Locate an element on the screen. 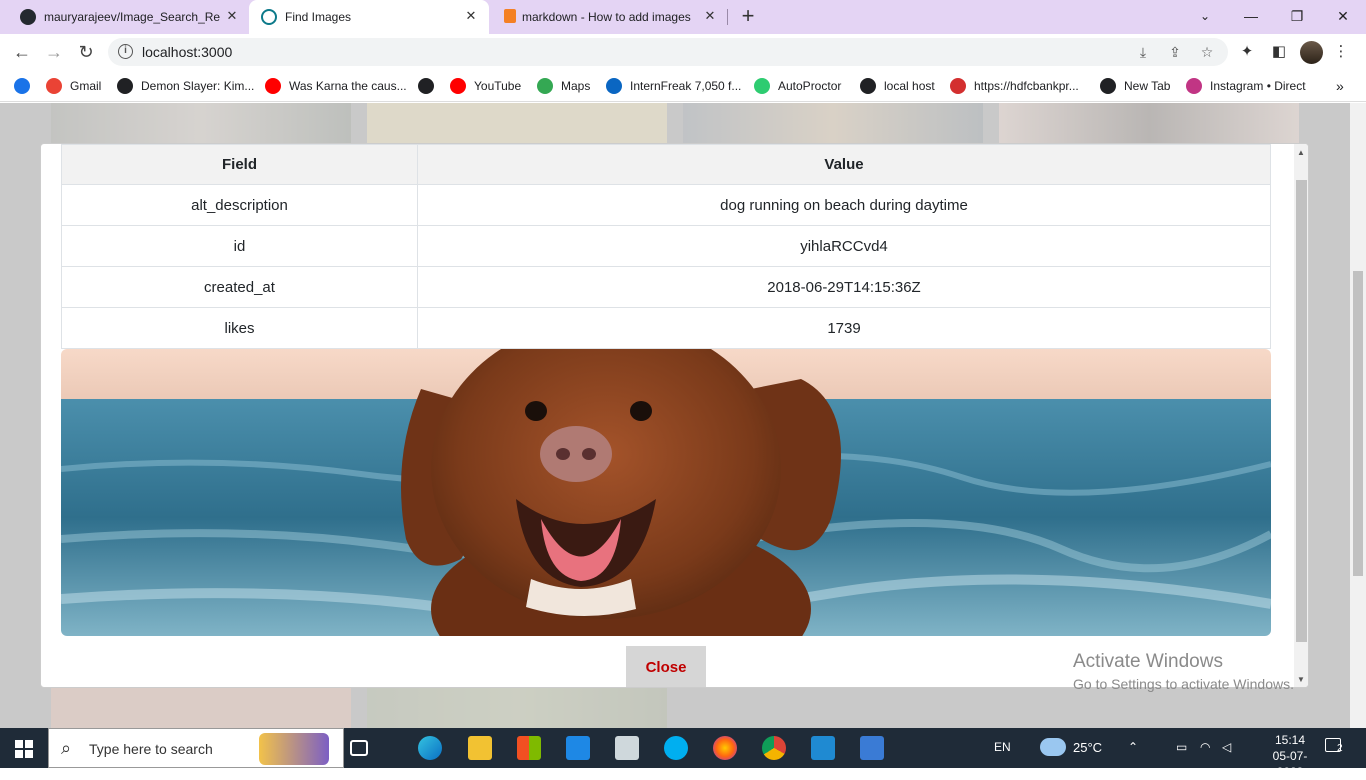  bookmark-item: Gmail is located at coordinates (73, 86).